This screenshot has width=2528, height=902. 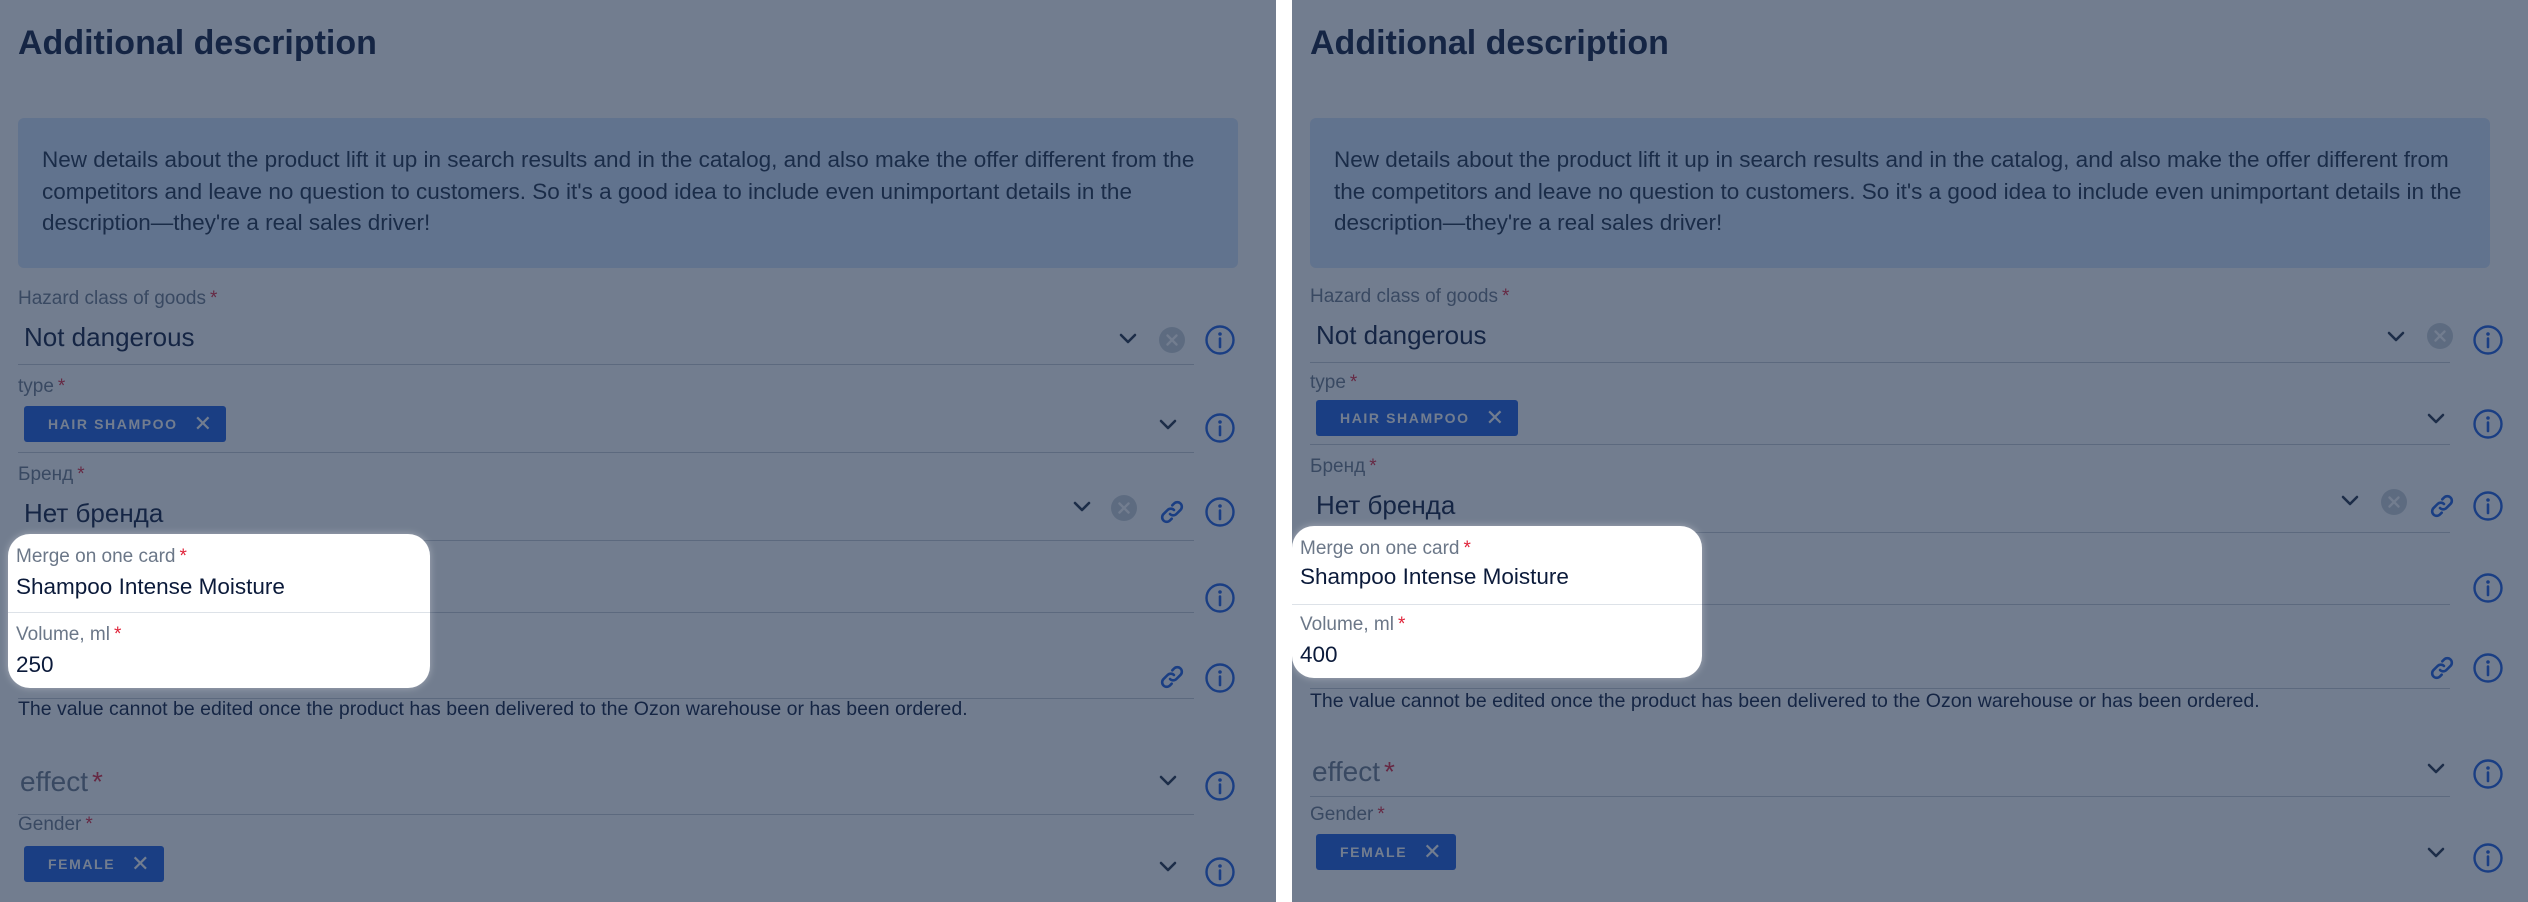 What do you see at coordinates (35, 665) in the screenshot?
I see `volume-input: 250` at bounding box center [35, 665].